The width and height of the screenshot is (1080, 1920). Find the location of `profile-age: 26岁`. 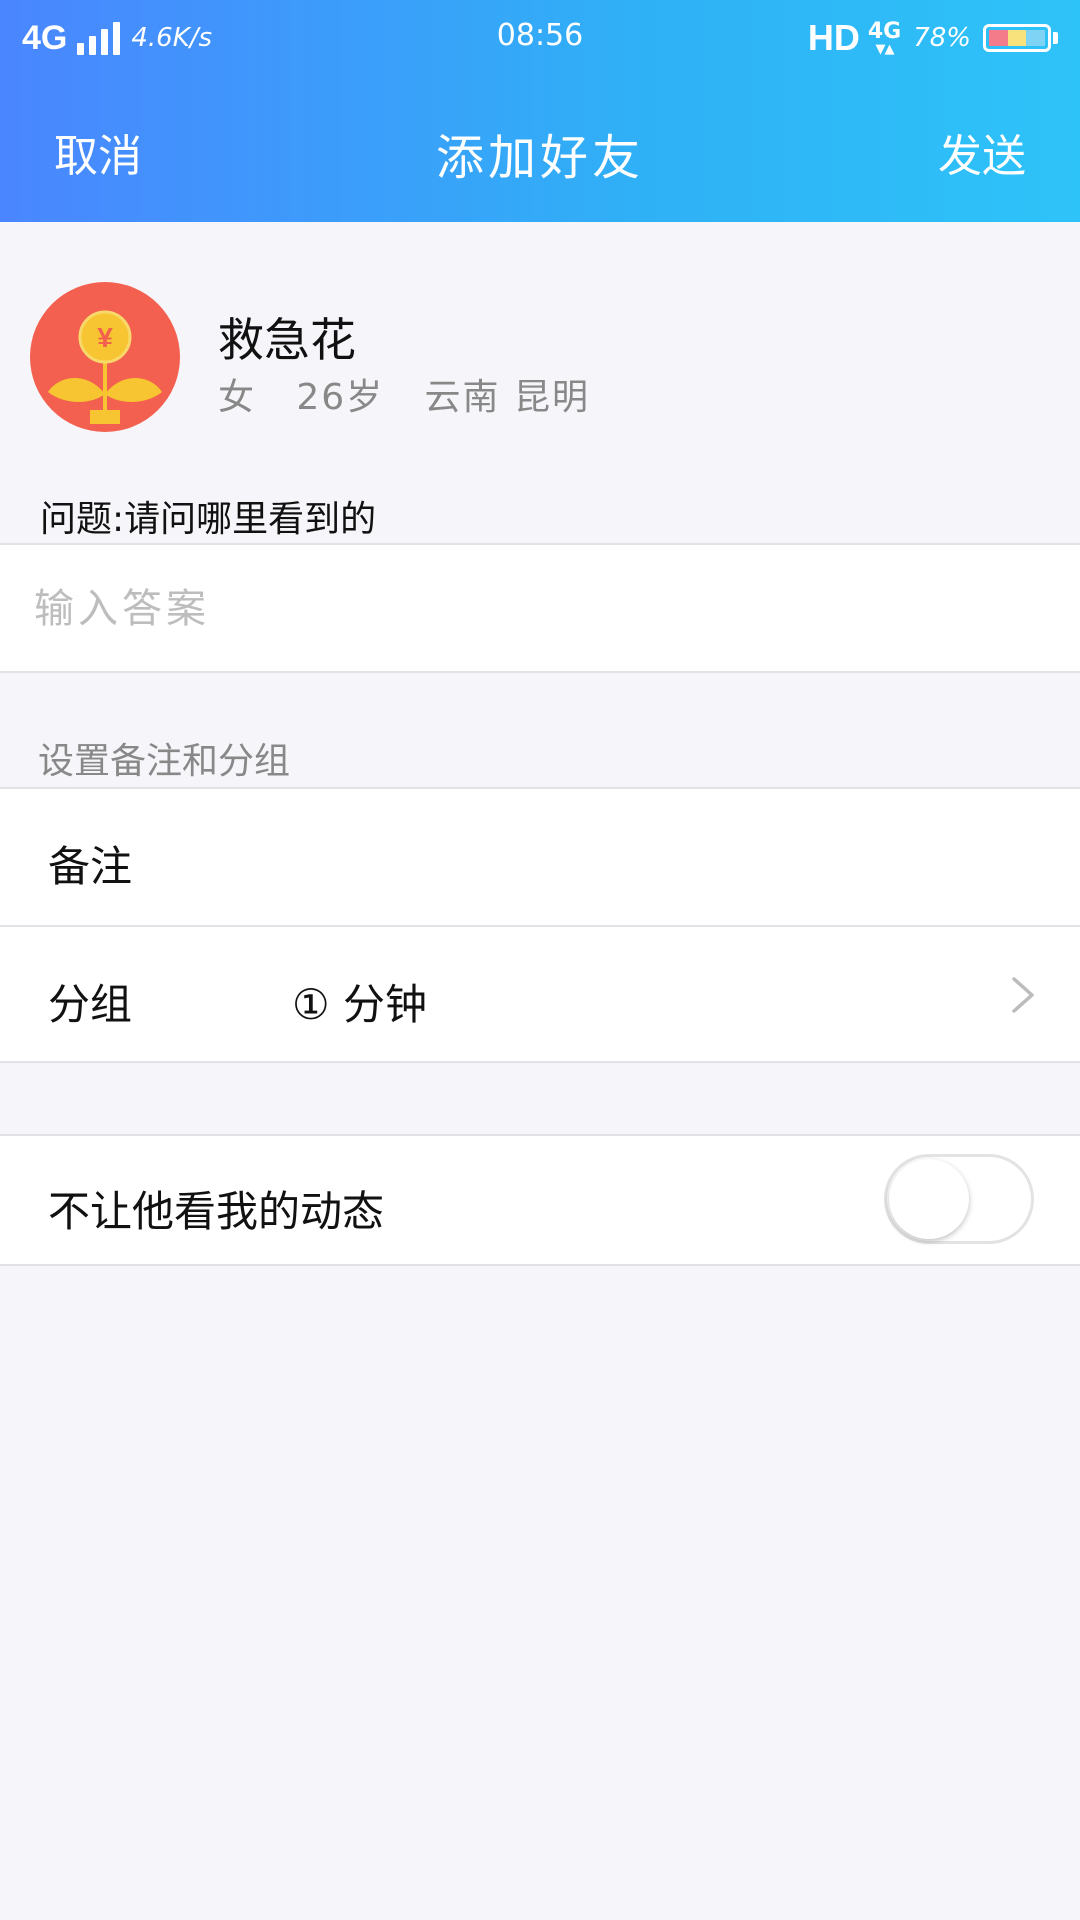

profile-age: 26岁 is located at coordinates (340, 397).